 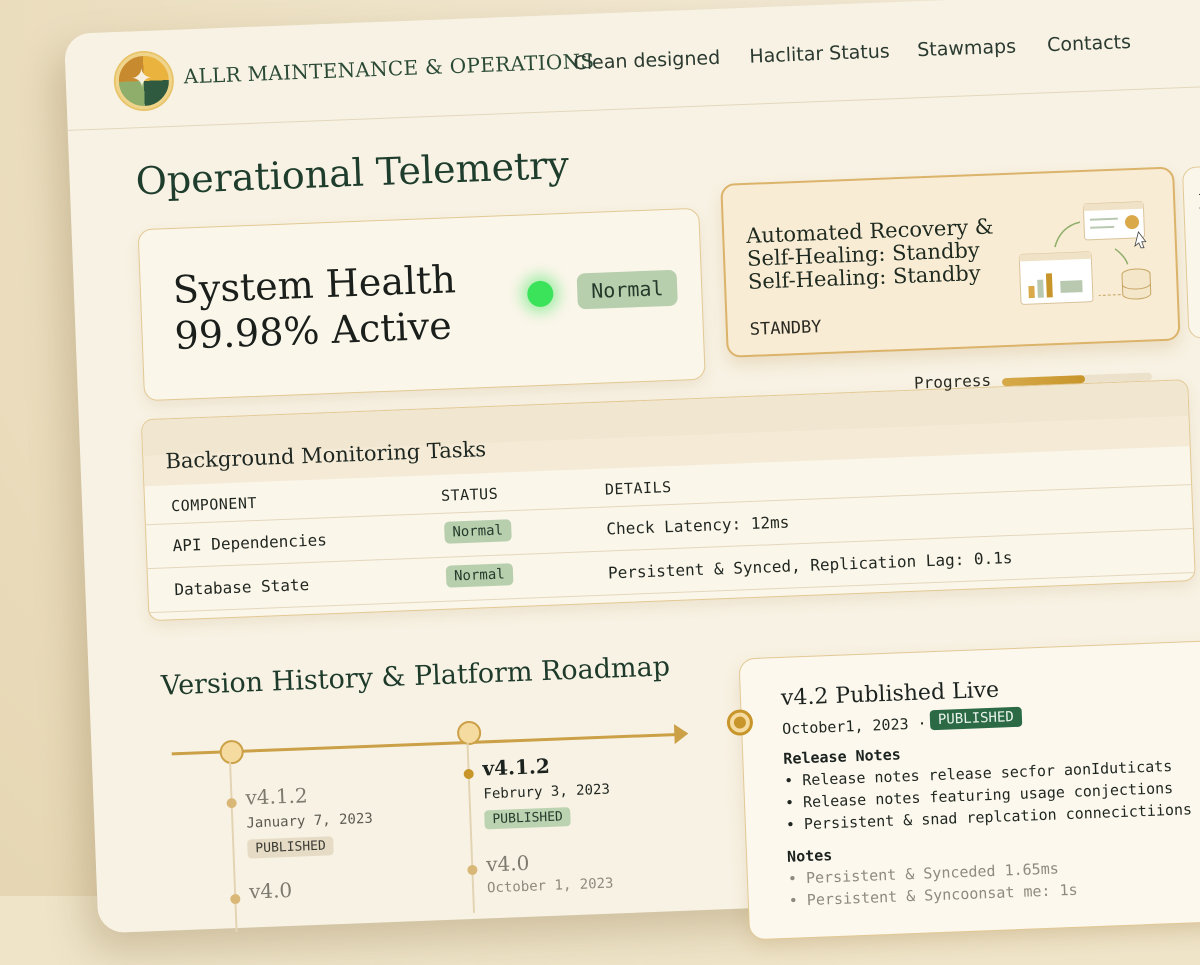 I want to click on column-header-details: DETAILS, so click(x=638, y=488).